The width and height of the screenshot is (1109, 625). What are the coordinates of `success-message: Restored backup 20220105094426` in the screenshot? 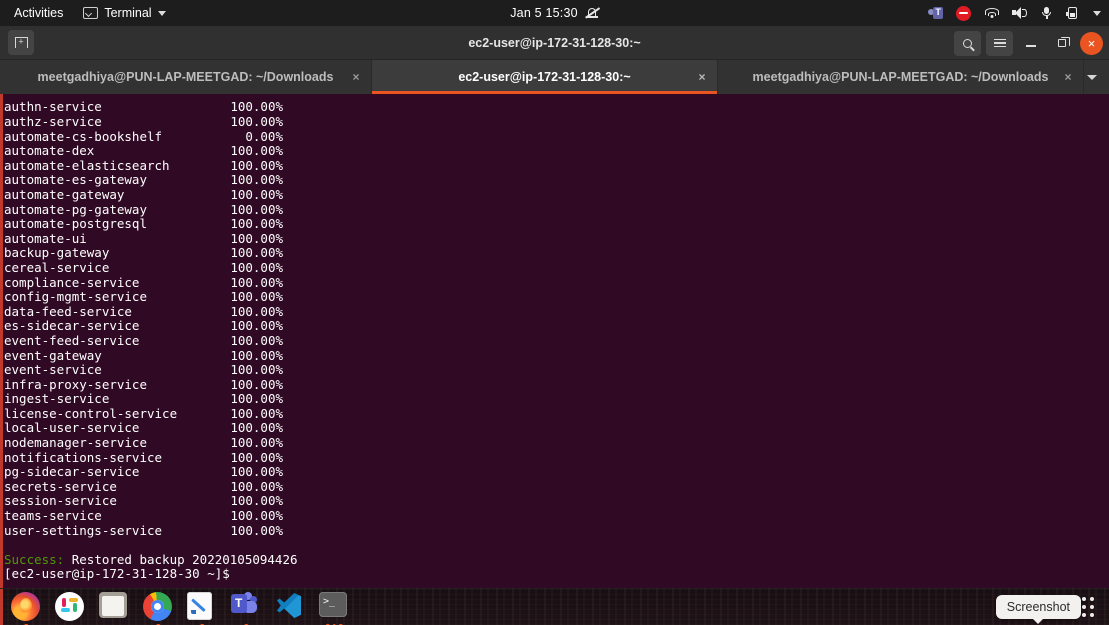 It's located at (181, 559).